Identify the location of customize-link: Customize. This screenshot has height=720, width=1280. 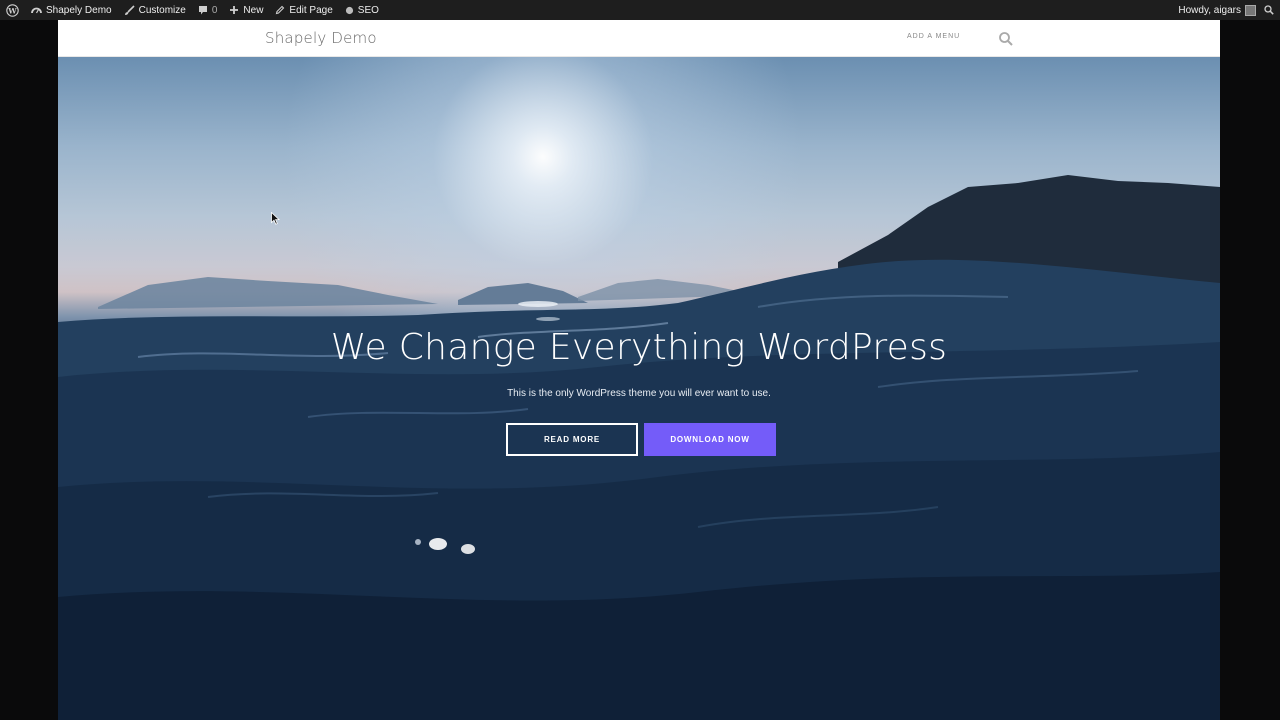
(155, 10).